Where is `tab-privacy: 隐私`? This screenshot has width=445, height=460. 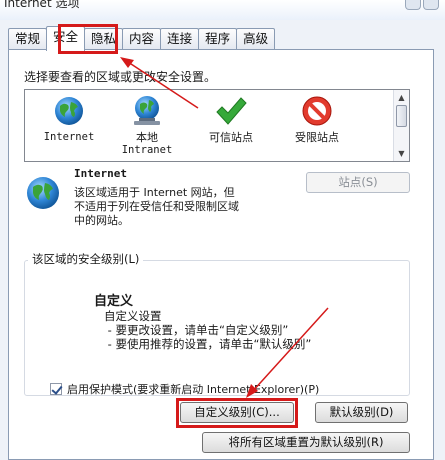 tab-privacy: 隐私 is located at coordinates (104, 39).